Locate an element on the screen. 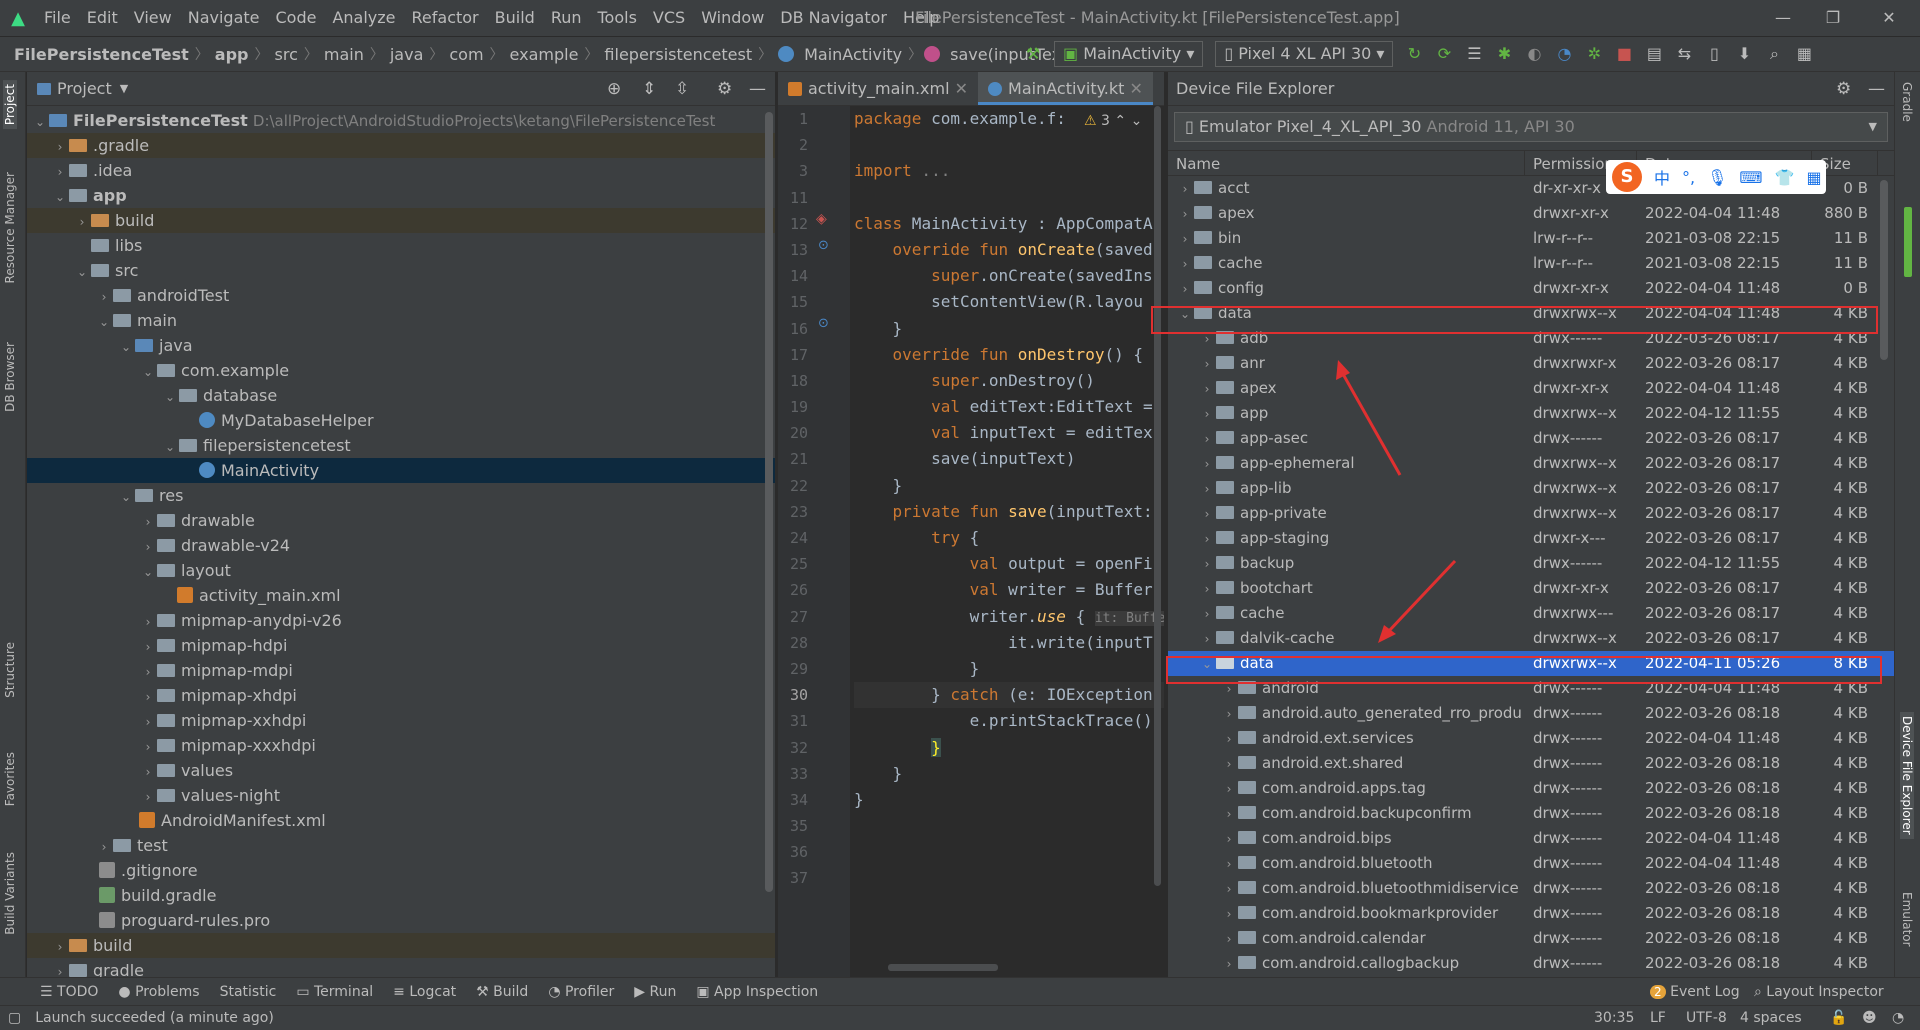 The width and height of the screenshot is (1920, 1030). tool-label: Layout Inspector is located at coordinates (1825, 991).